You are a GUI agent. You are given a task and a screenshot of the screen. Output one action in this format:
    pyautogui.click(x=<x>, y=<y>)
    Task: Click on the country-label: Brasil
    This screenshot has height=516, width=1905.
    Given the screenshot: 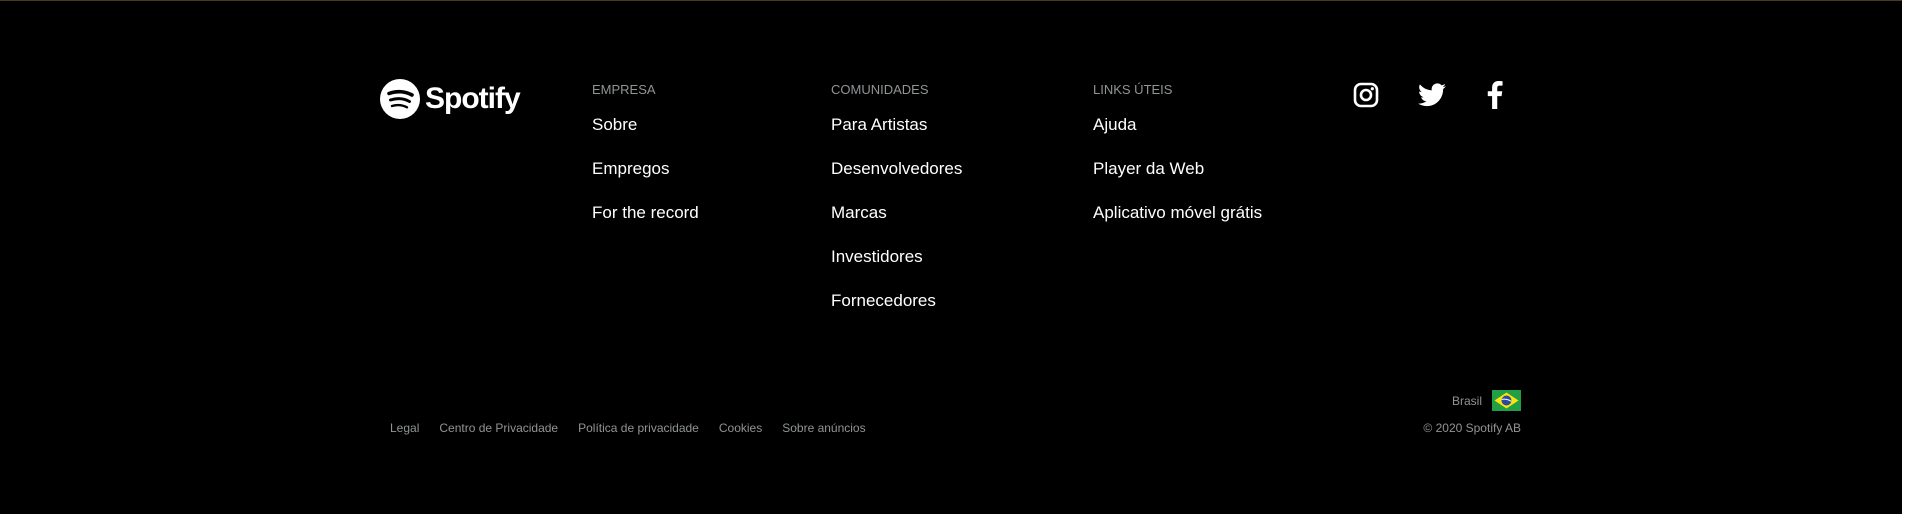 What is the action you would take?
    pyautogui.click(x=1466, y=400)
    